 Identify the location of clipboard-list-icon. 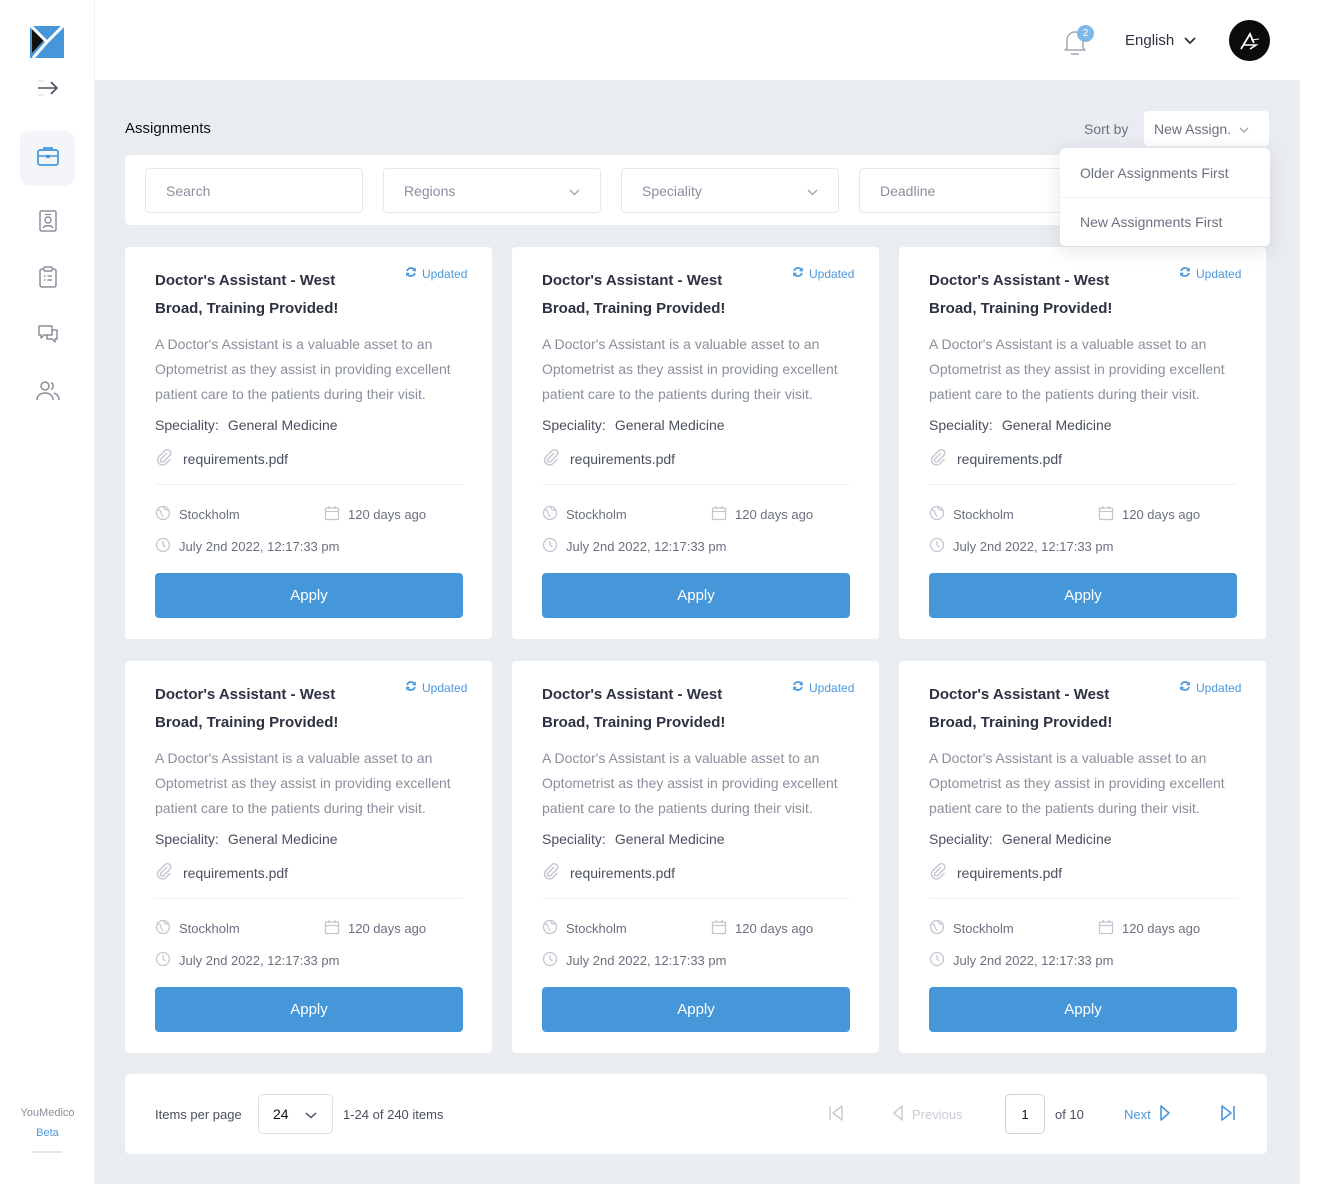
(48, 279).